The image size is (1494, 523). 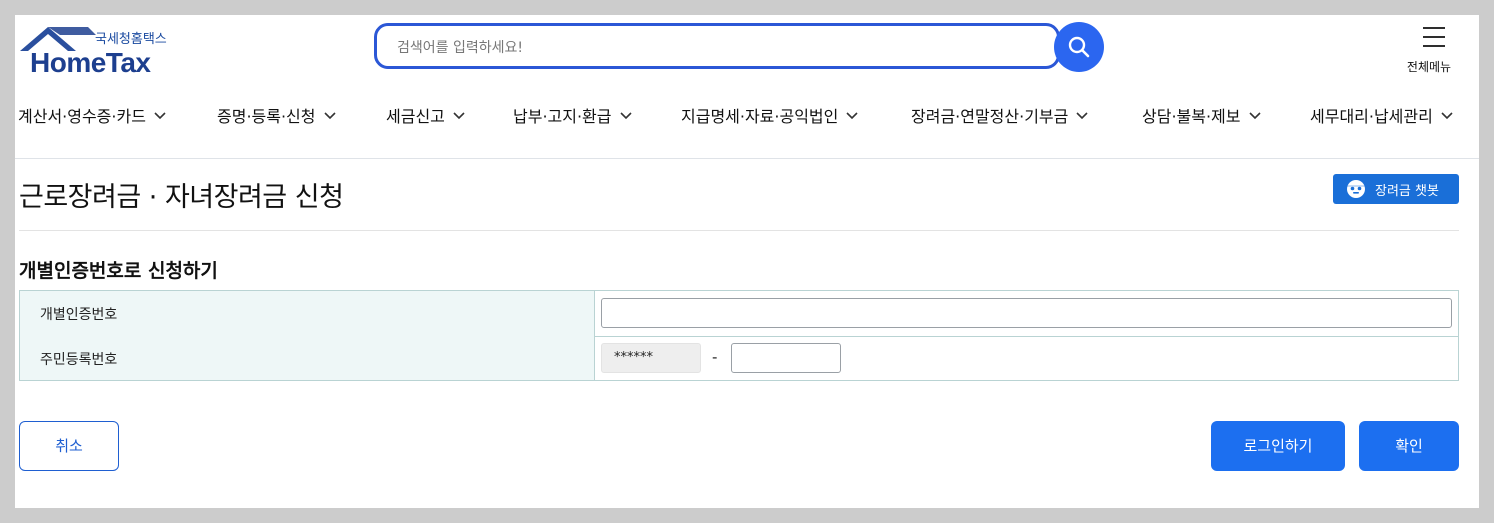 What do you see at coordinates (1191, 116) in the screenshot?
I see `nav-item-label: 상담·불복·제보` at bounding box center [1191, 116].